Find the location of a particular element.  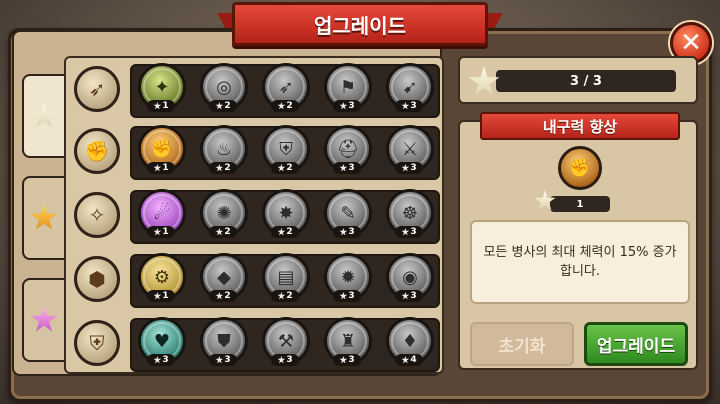

skill-node: ⚔ 3 is located at coordinates (410, 149).